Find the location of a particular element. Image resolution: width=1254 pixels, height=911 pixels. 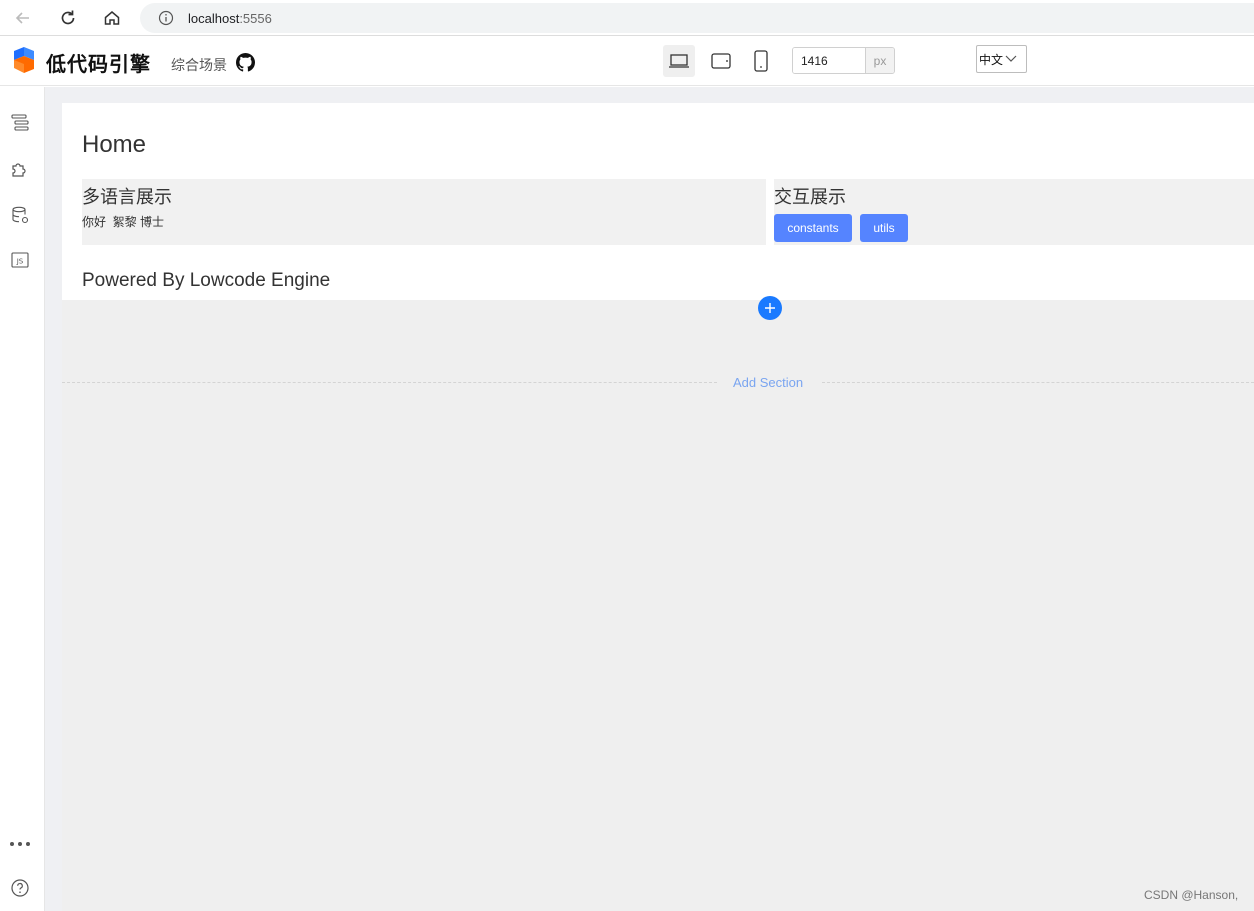

width-unit-label: px is located at coordinates (879, 60).